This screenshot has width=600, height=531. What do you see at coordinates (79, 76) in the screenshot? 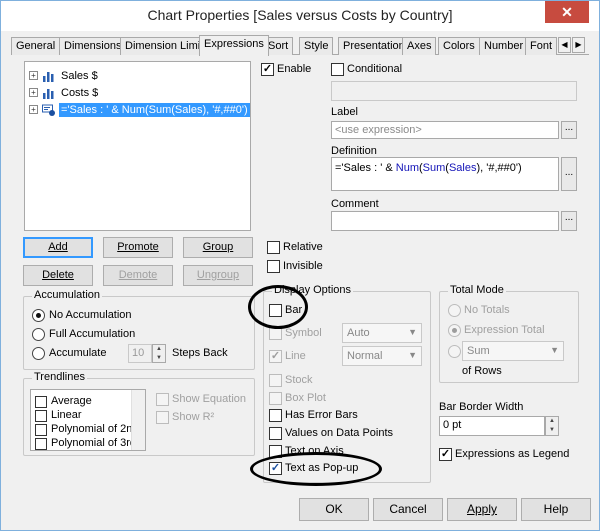
I see `tree-item-label: Sales $` at bounding box center [79, 76].